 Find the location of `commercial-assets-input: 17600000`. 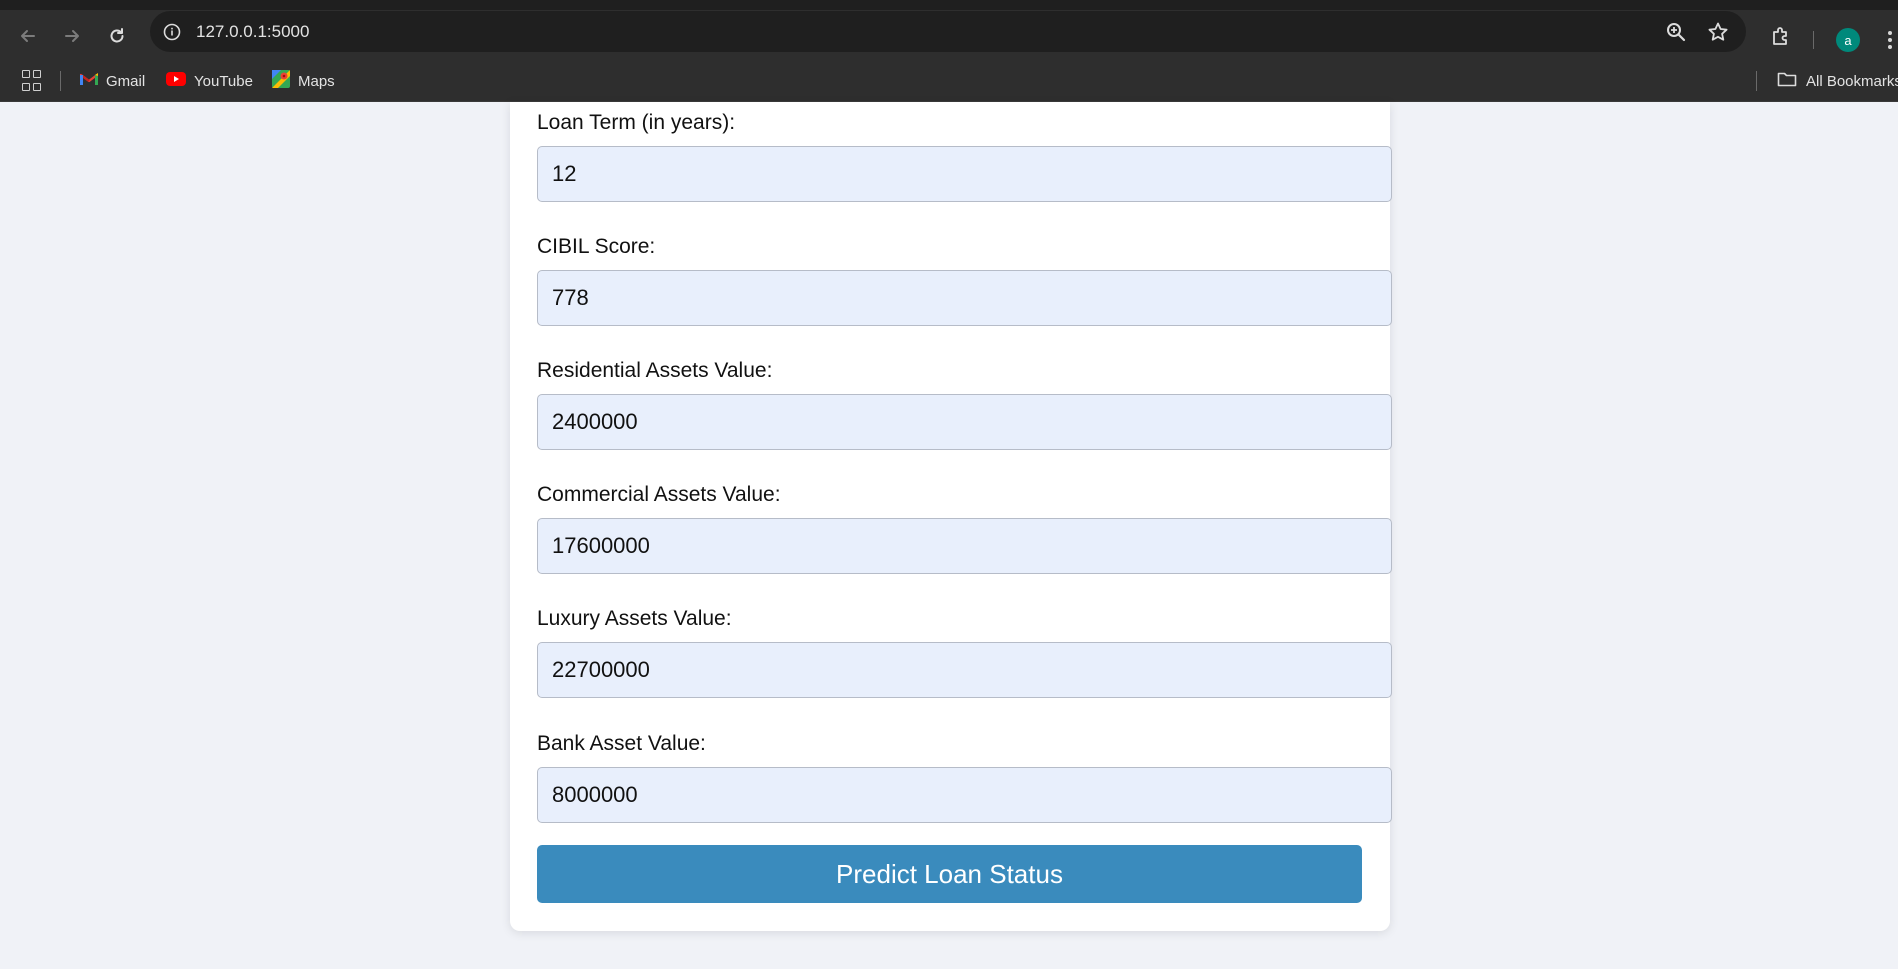

commercial-assets-input: 17600000 is located at coordinates (964, 546).